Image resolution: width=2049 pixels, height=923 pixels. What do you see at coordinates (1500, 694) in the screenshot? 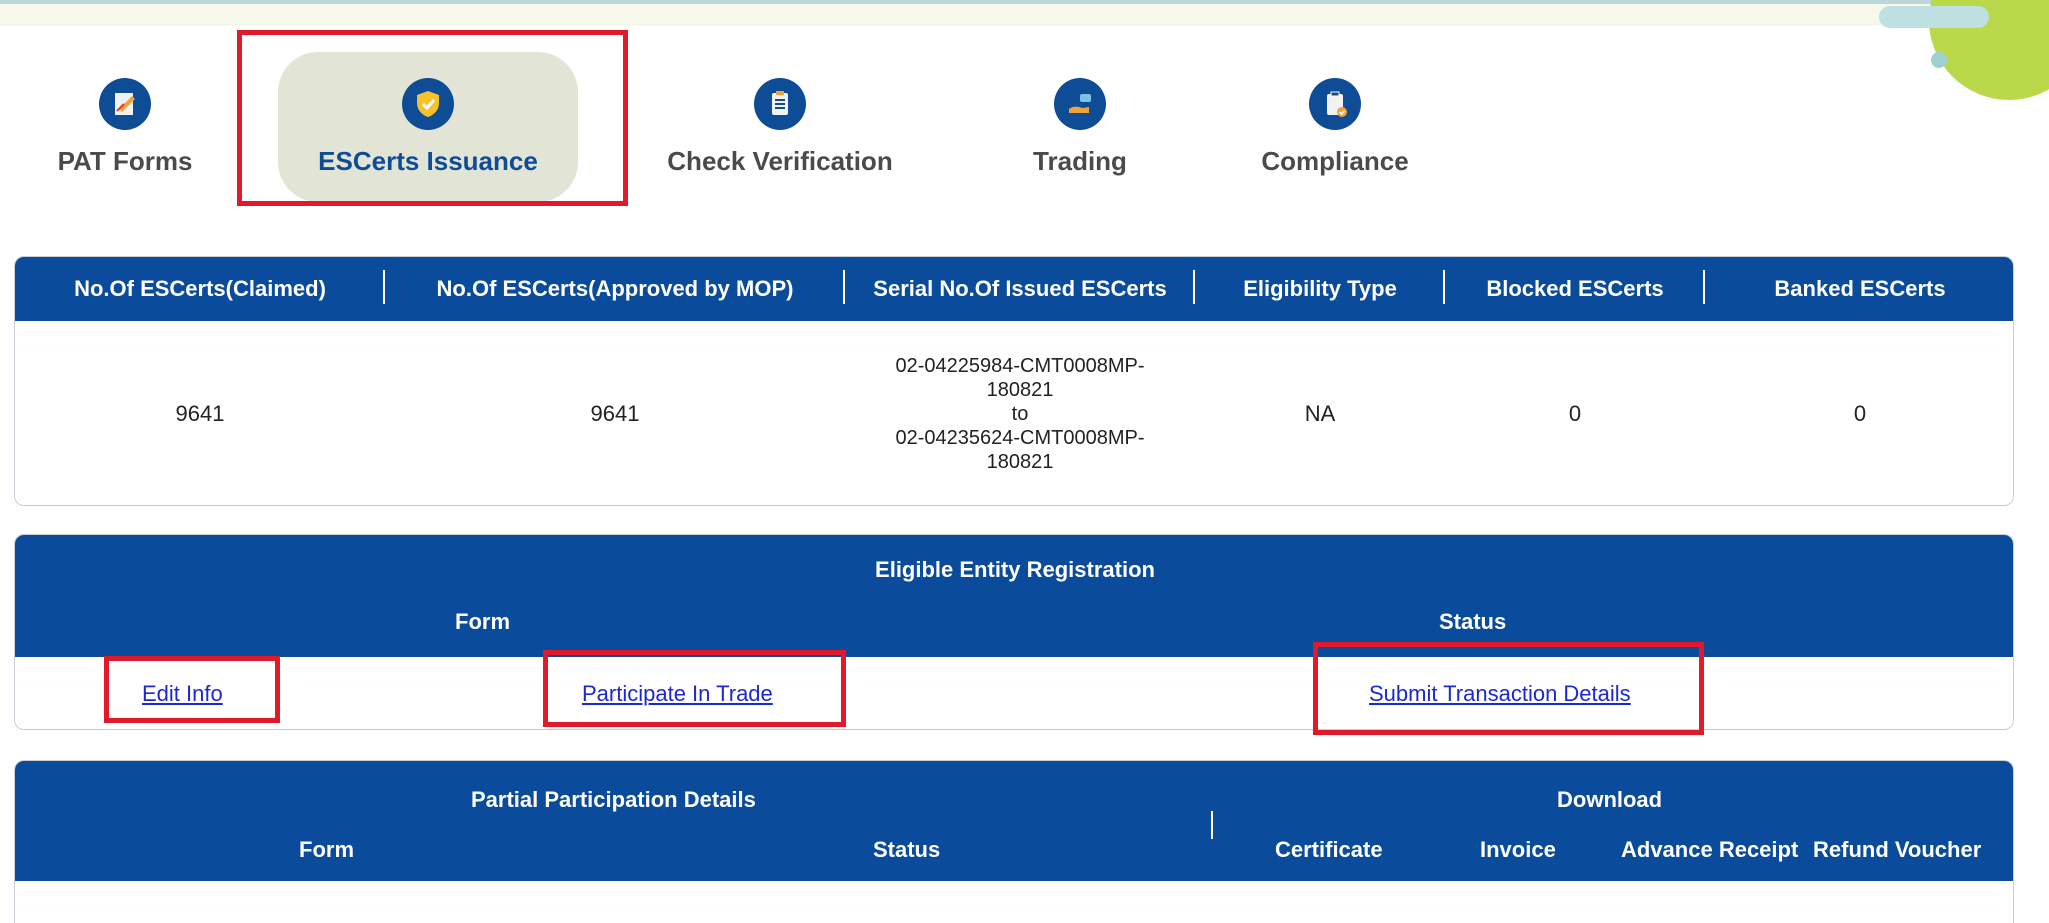
I see `submit-transaction-details-link: Submit Transaction Details` at bounding box center [1500, 694].